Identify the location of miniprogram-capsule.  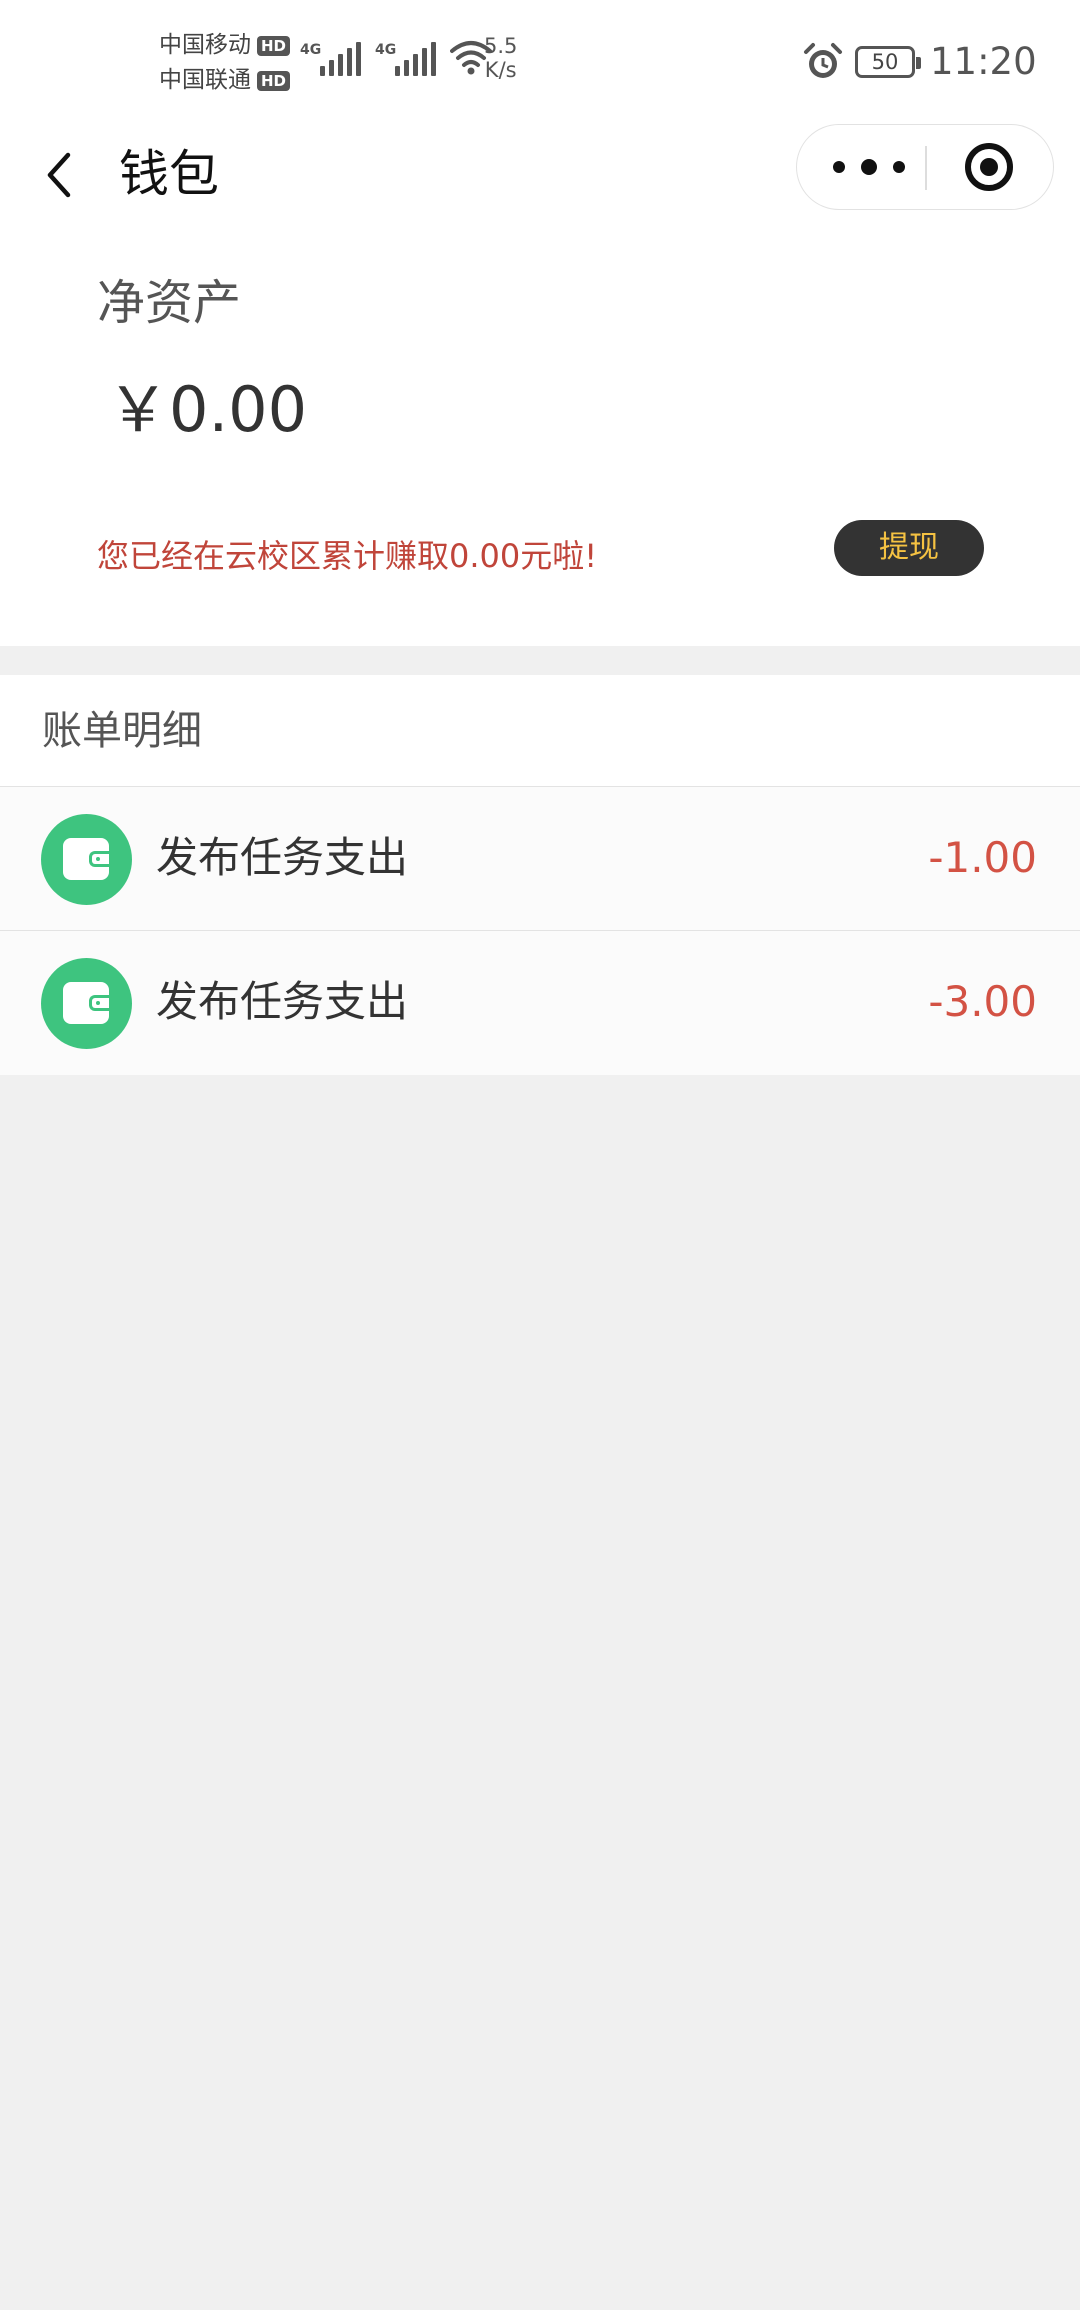
(925, 167).